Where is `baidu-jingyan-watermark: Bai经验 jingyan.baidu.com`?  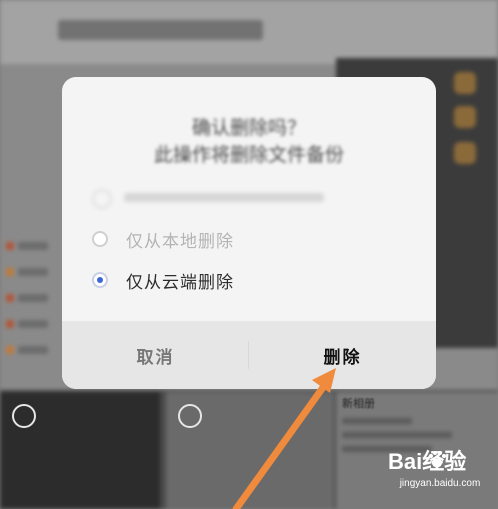
baidu-jingyan-watermark: Bai经验 jingyan.baidu.com is located at coordinates (440, 471).